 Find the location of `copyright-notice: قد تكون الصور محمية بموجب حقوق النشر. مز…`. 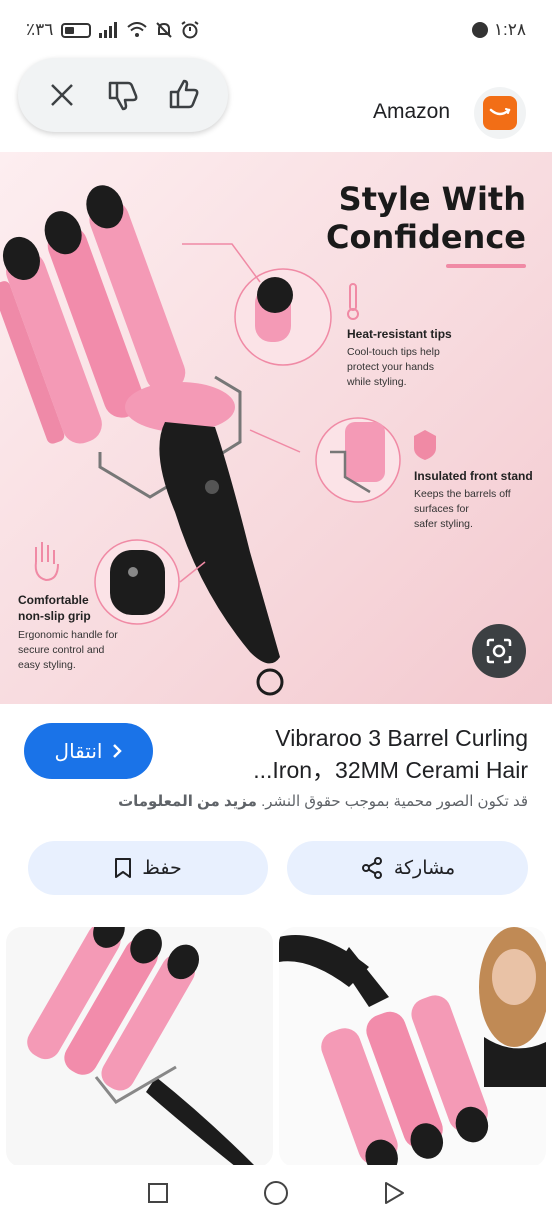

copyright-notice: قد تكون الصور محمية بموجب حقوق النشر. مز… is located at coordinates (276, 801).